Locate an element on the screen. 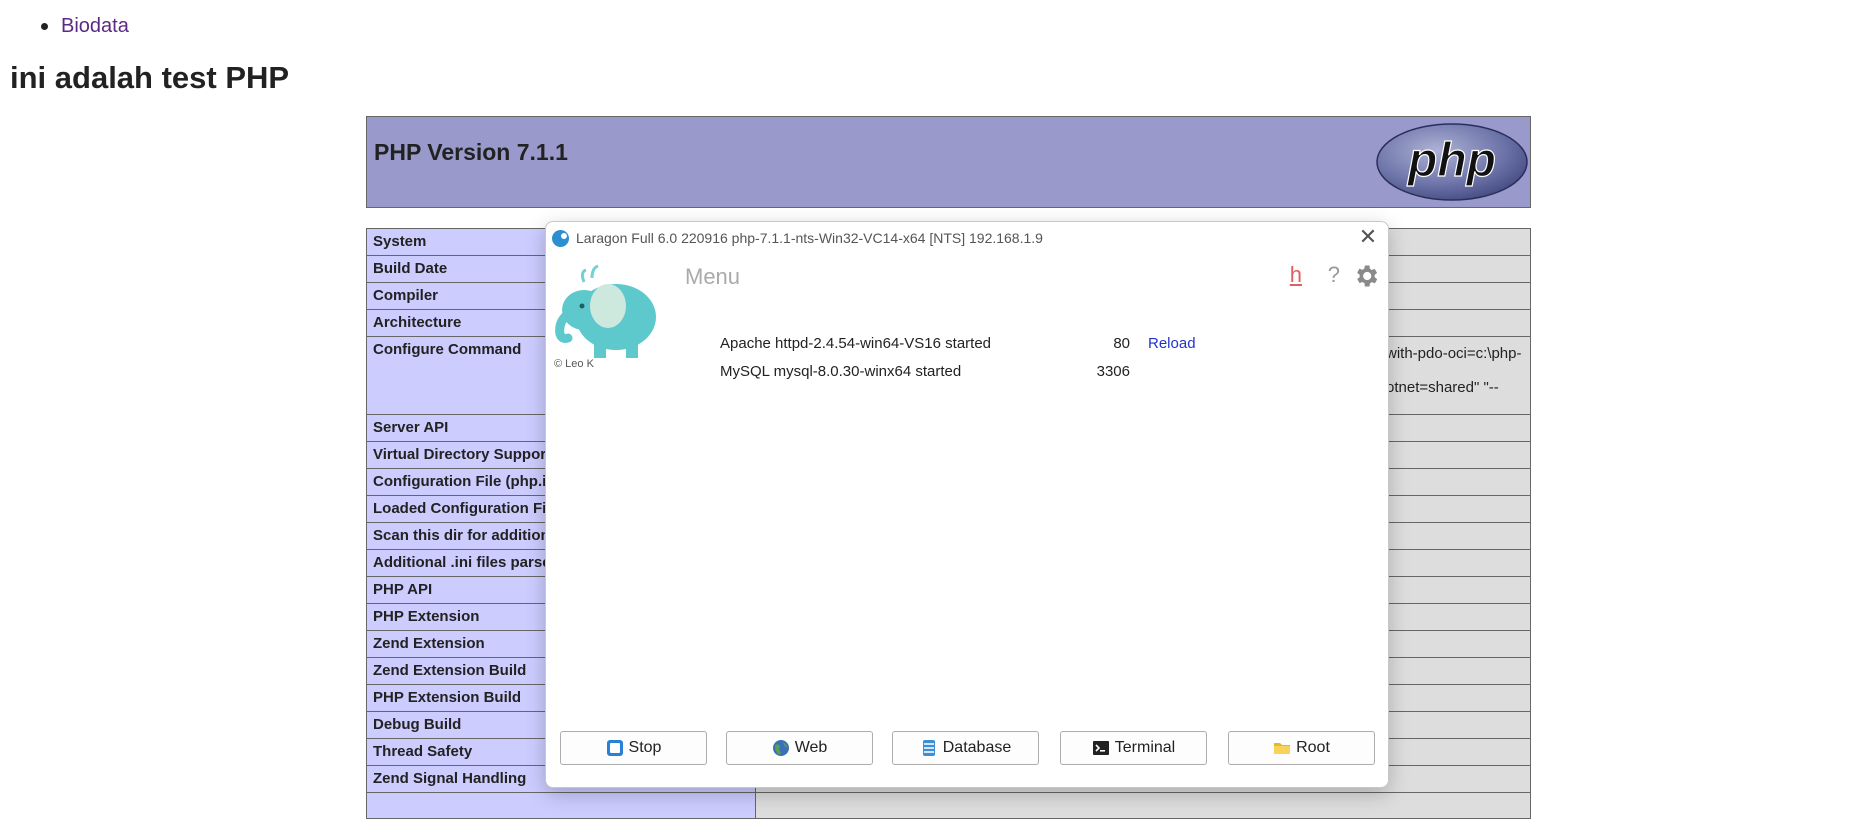  laragon-button-bar: Stop Web Database Terminal Root is located at coordinates (967, 751).